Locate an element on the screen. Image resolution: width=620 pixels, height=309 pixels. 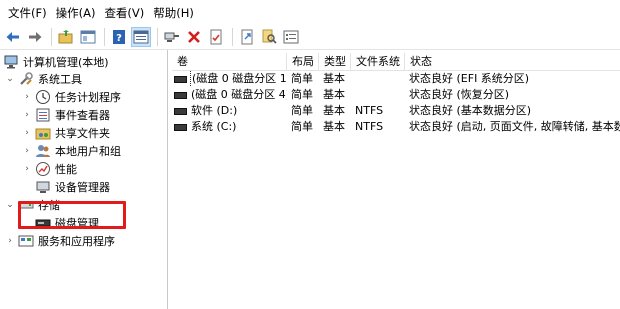
column-header-volume: 卷 is located at coordinates (229, 62).